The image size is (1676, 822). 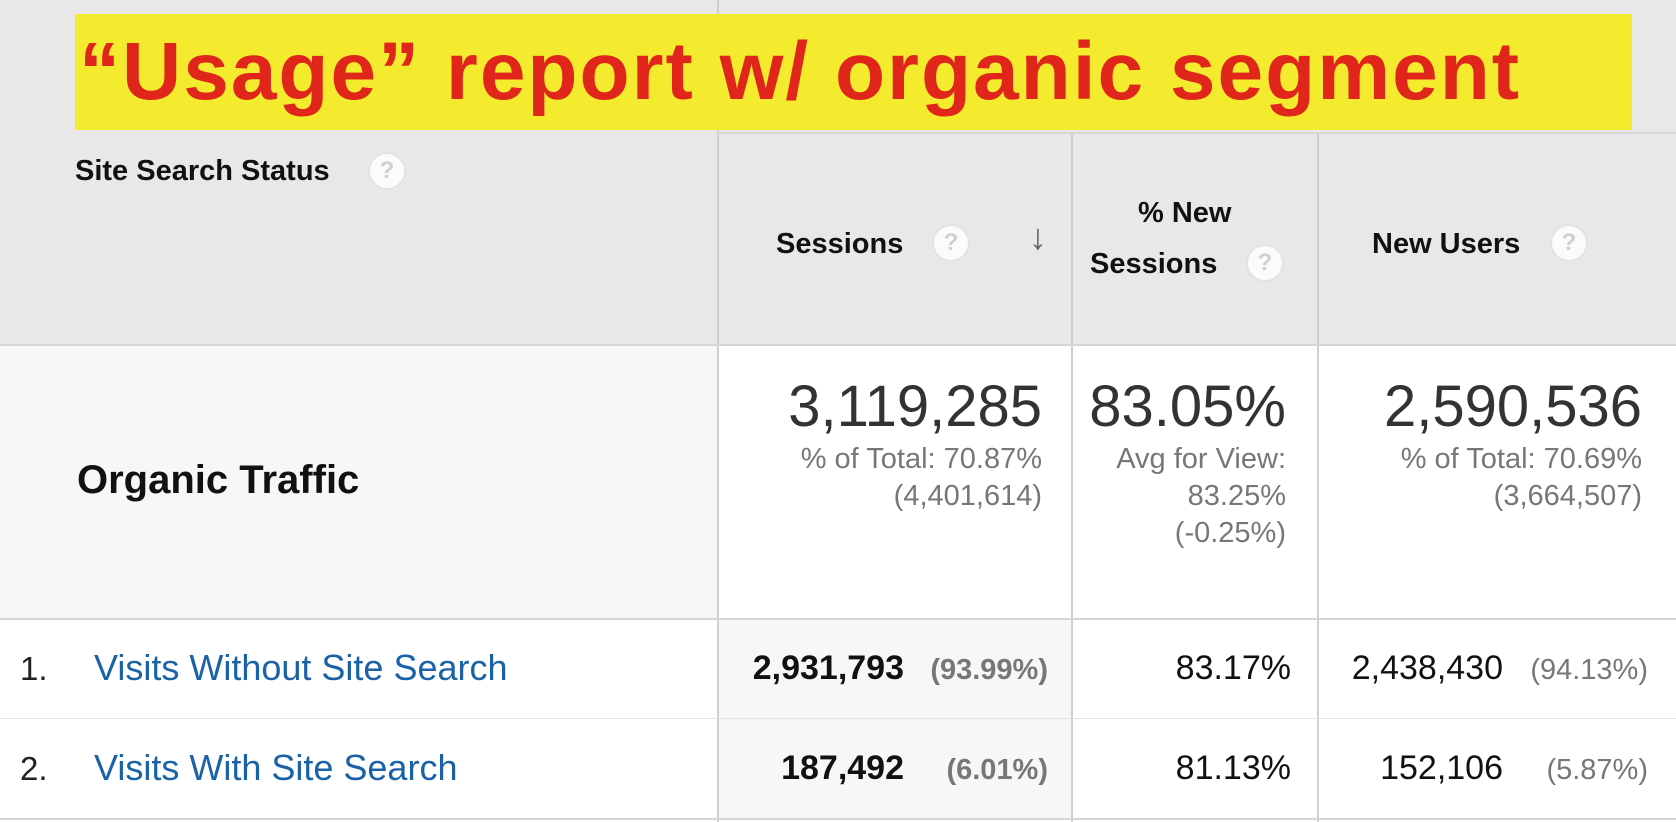 I want to click on column-header-pct-new-sessions-line2: Sessions, so click(x=1153, y=264).